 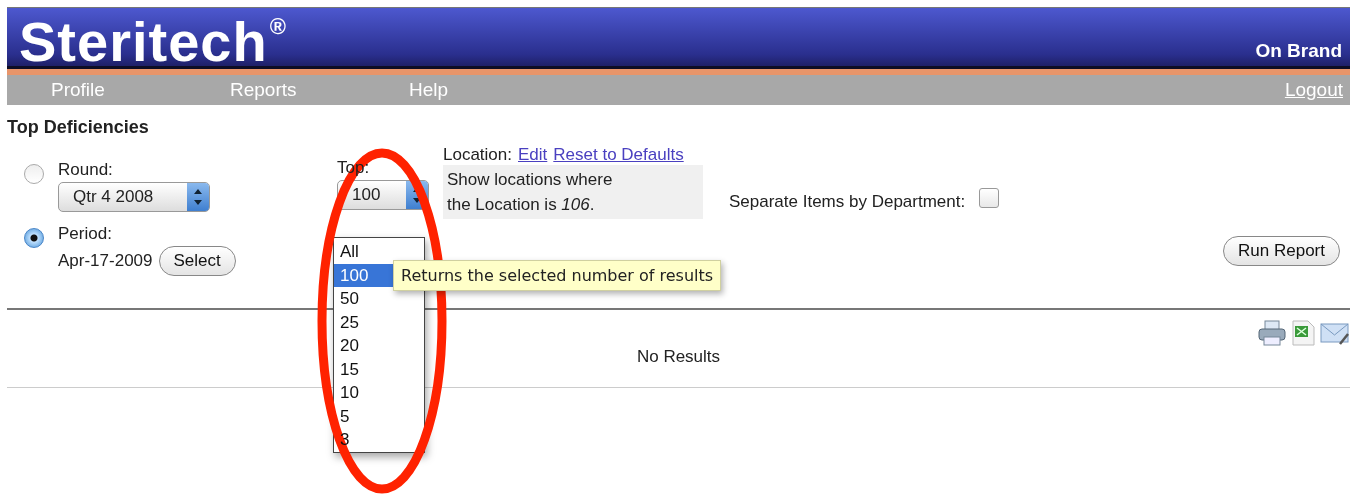 What do you see at coordinates (34, 174) in the screenshot?
I see `round-radio` at bounding box center [34, 174].